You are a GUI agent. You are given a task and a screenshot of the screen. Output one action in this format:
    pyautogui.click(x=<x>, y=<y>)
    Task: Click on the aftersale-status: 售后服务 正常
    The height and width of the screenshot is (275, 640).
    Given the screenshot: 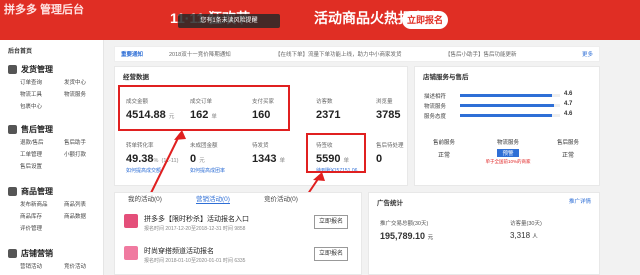 What is the action you would take?
    pyautogui.click(x=568, y=148)
    